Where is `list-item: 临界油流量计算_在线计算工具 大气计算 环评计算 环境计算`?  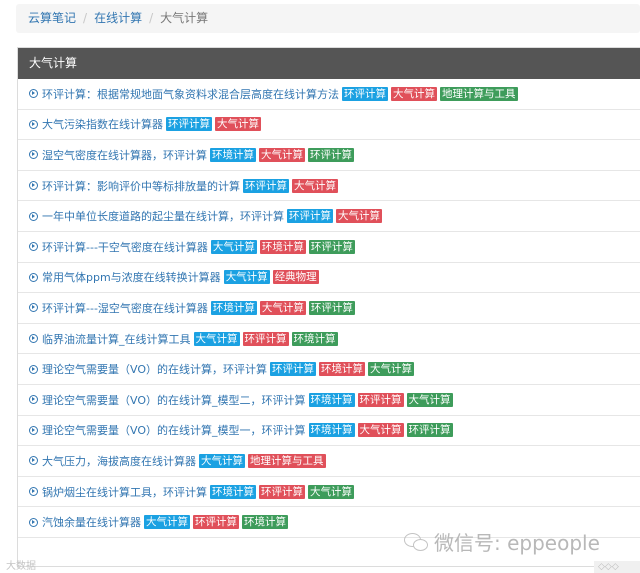
list-item: 临界油流量计算_在线计算工具 大气计算 环评计算 环境计算 is located at coordinates (329, 339).